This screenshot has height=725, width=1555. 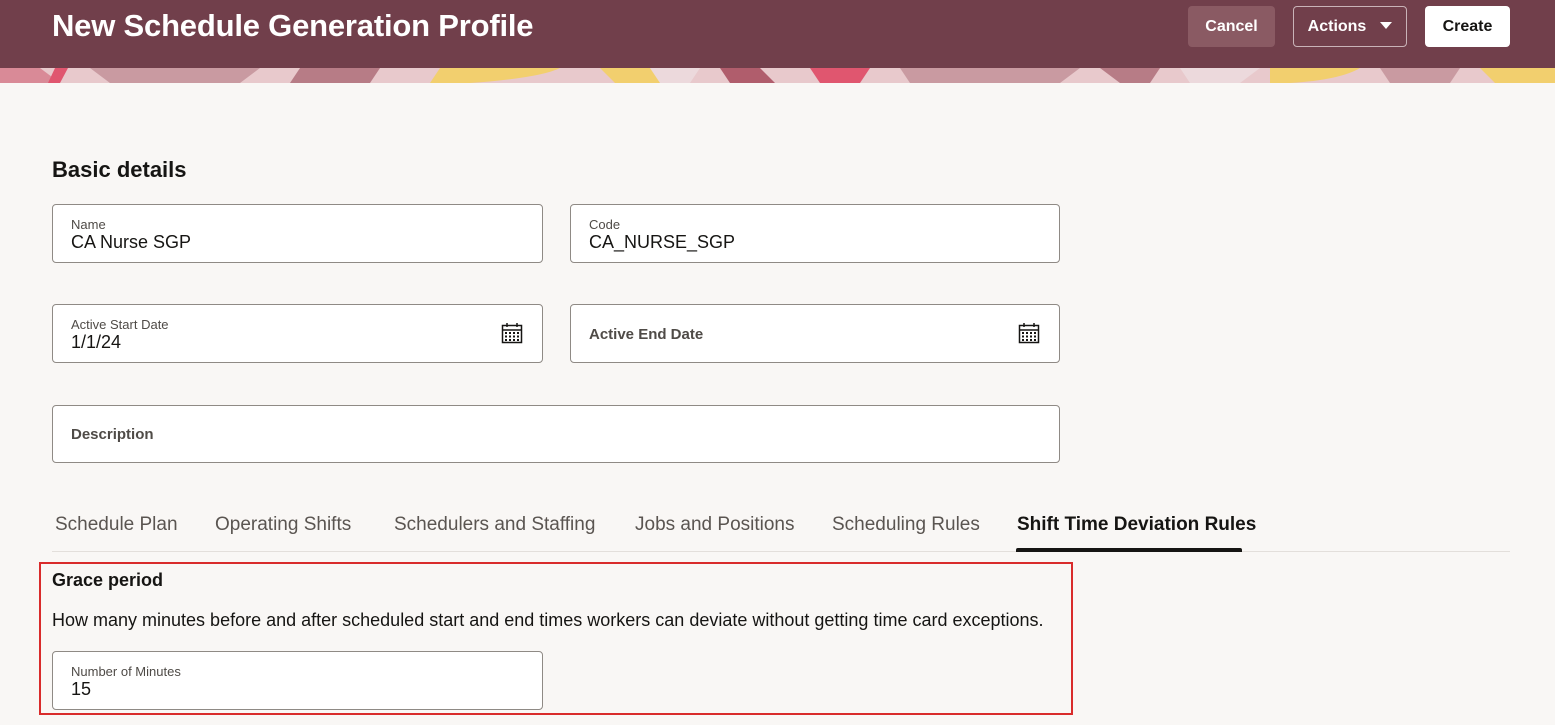 I want to click on active-end-date-field: Active End Date, so click(x=815, y=333).